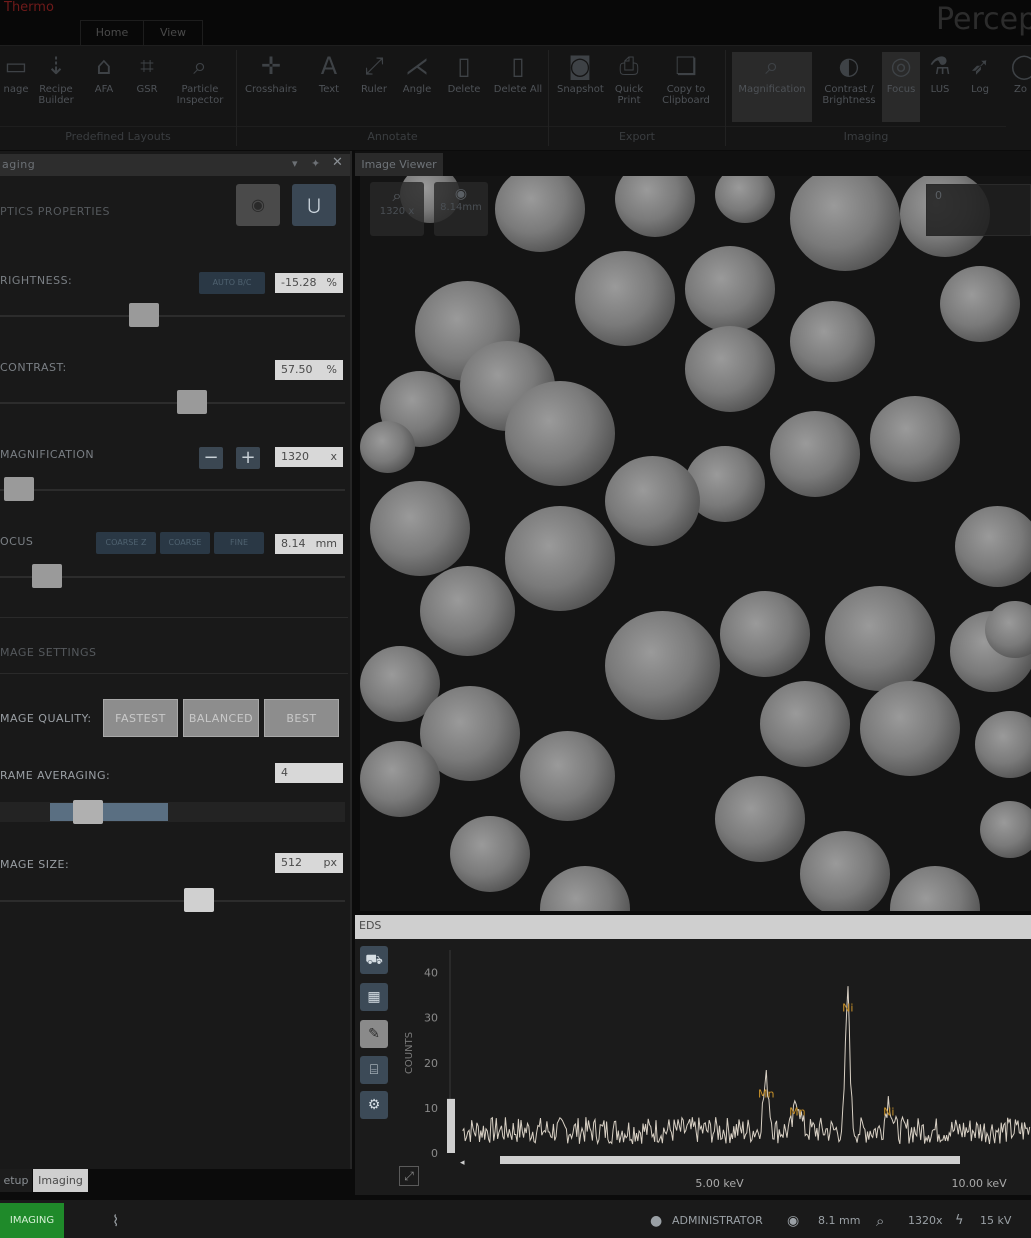 The image size is (1031, 1238). Describe the element at coordinates (849, 87) in the screenshot. I see `ribbon-button-contrast-brightness: ◐ Contrast / Brightness` at that location.